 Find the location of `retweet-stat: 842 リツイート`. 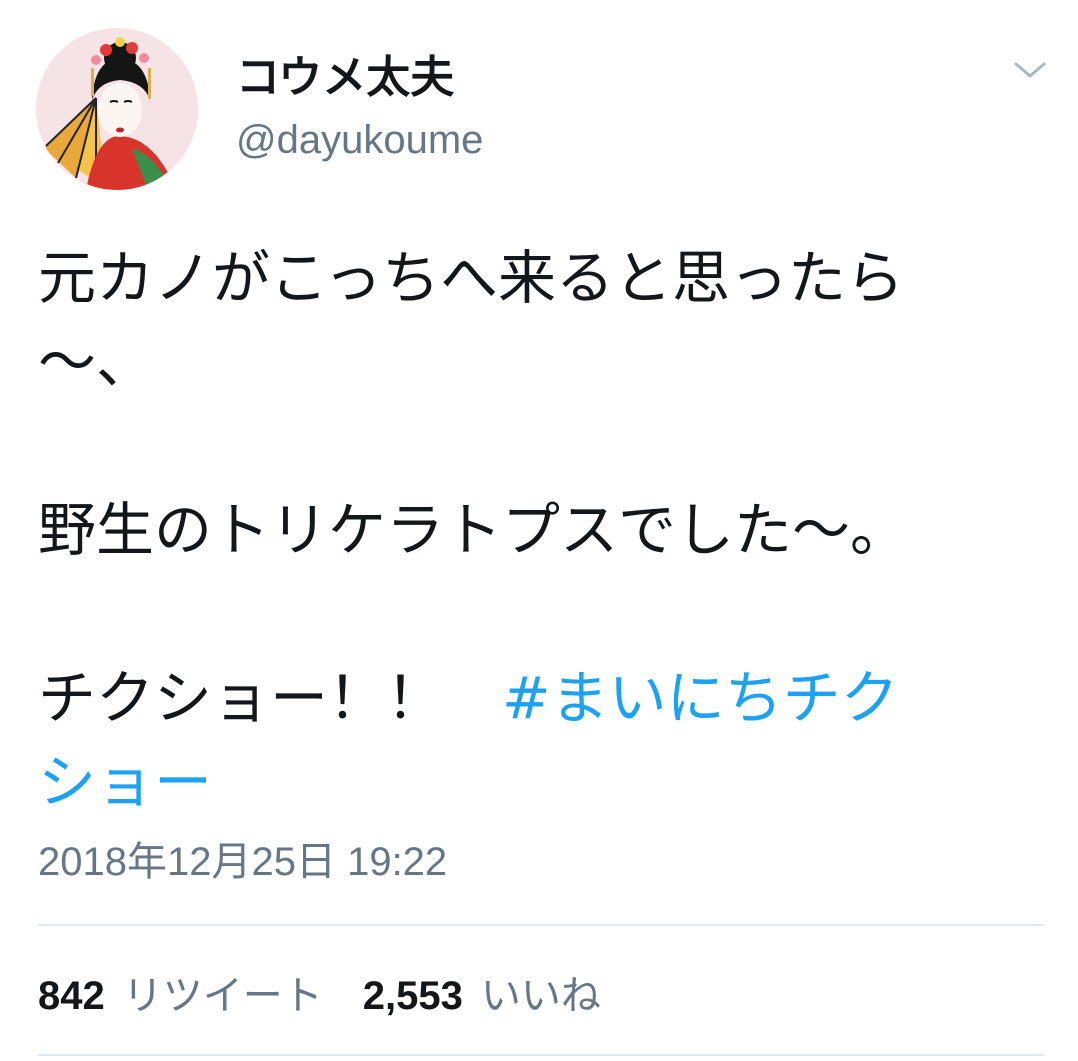

retweet-stat: 842 リツイート is located at coordinates (180, 992).